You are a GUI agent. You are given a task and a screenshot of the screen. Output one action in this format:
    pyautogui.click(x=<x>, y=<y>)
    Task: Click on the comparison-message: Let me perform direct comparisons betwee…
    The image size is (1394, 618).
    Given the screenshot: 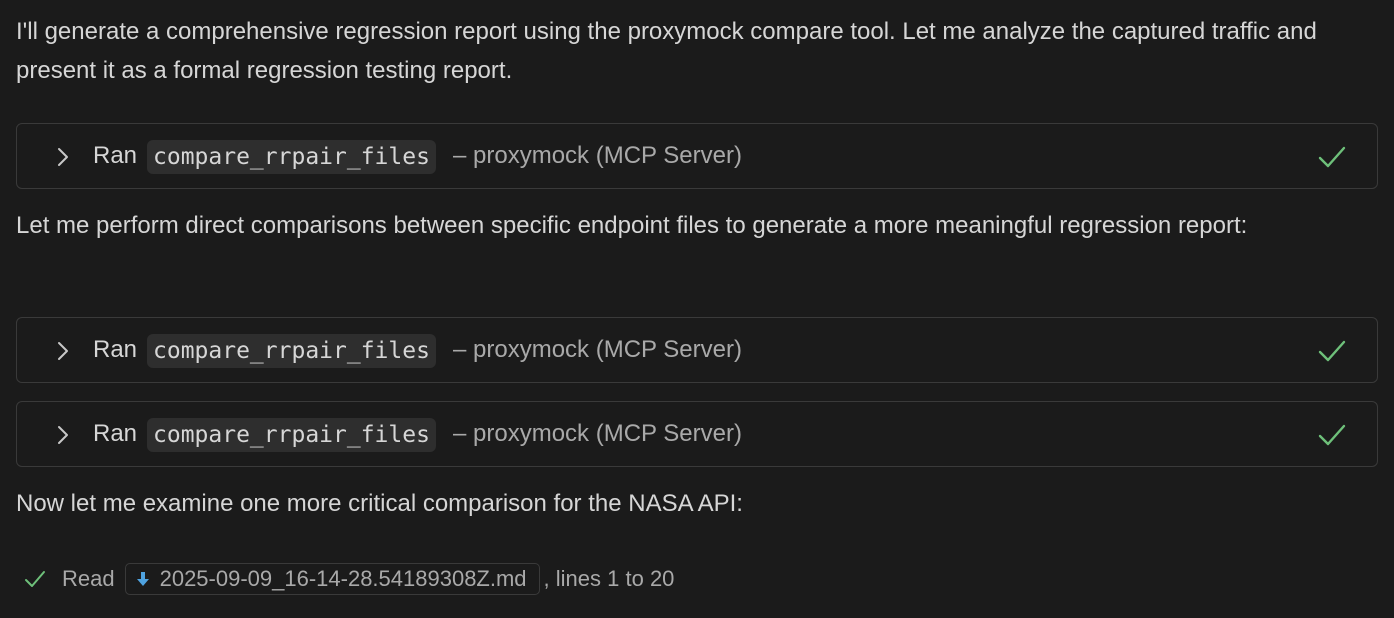 What is the action you would take?
    pyautogui.click(x=632, y=225)
    